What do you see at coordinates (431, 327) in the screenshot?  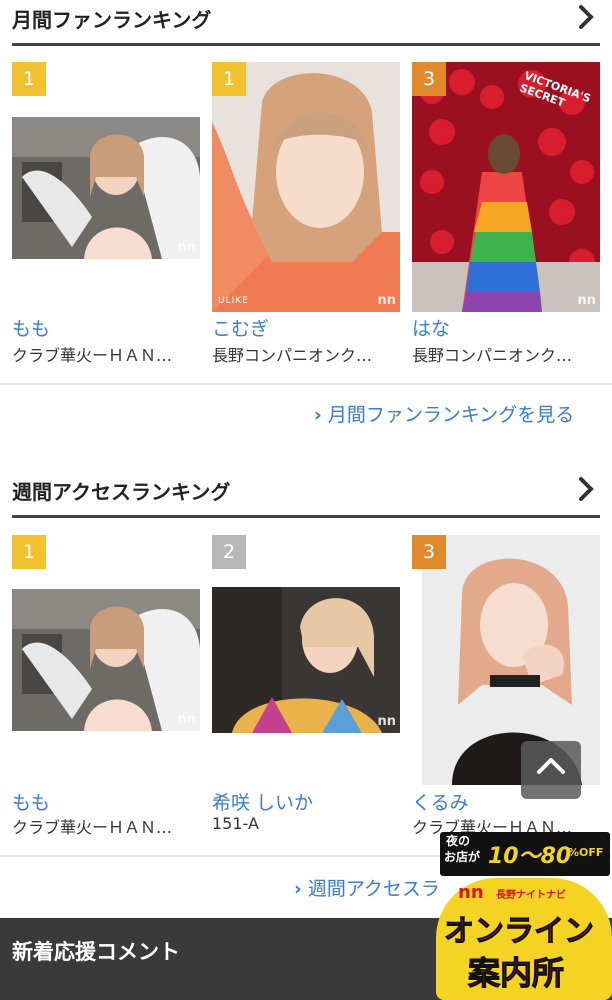 I see `cast-name: はな` at bounding box center [431, 327].